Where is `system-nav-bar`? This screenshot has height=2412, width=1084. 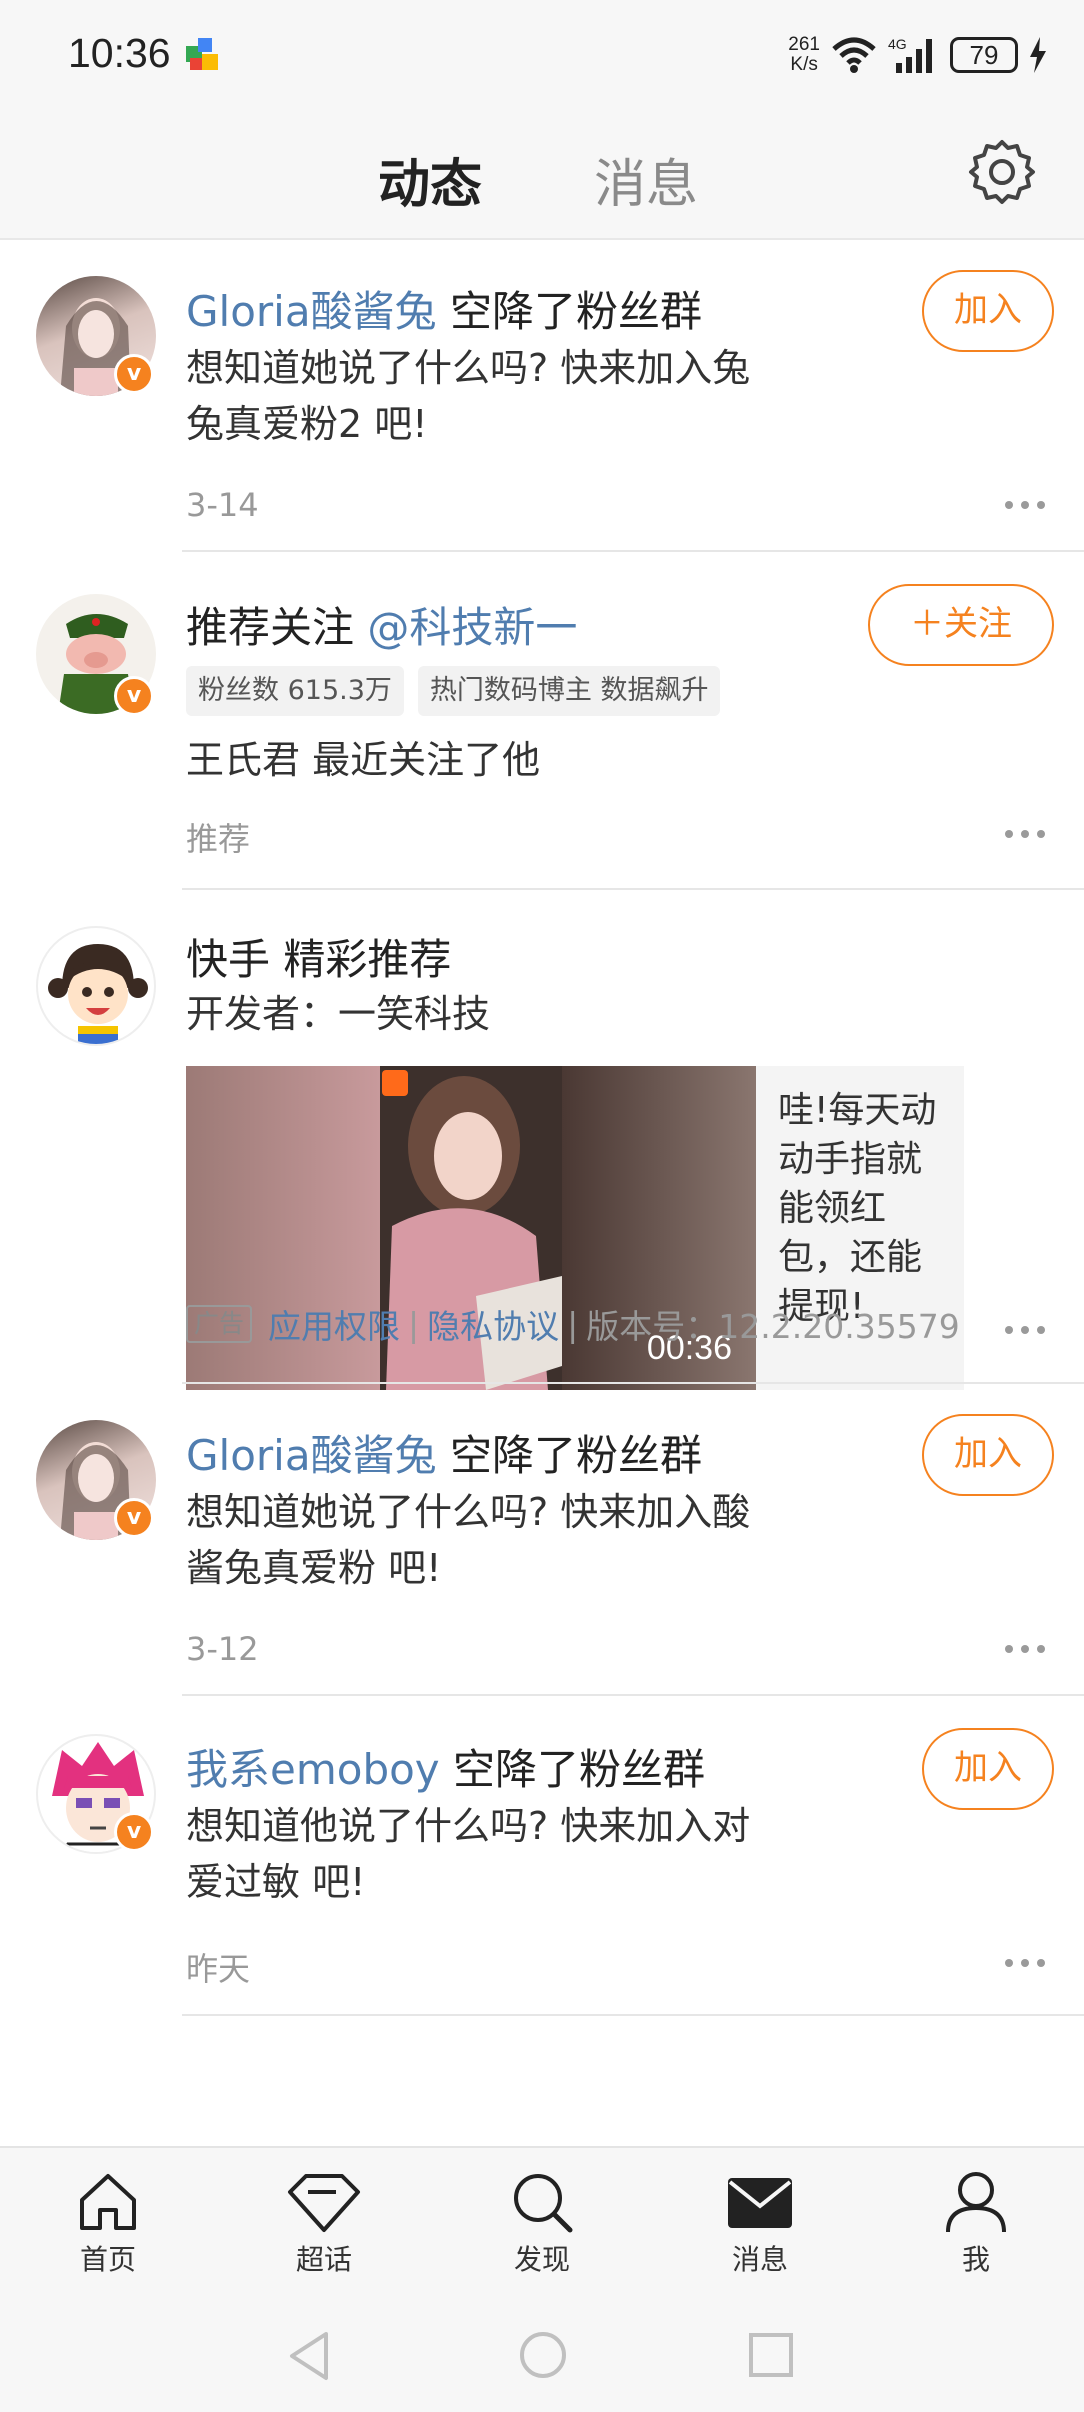 system-nav-bar is located at coordinates (542, 2355).